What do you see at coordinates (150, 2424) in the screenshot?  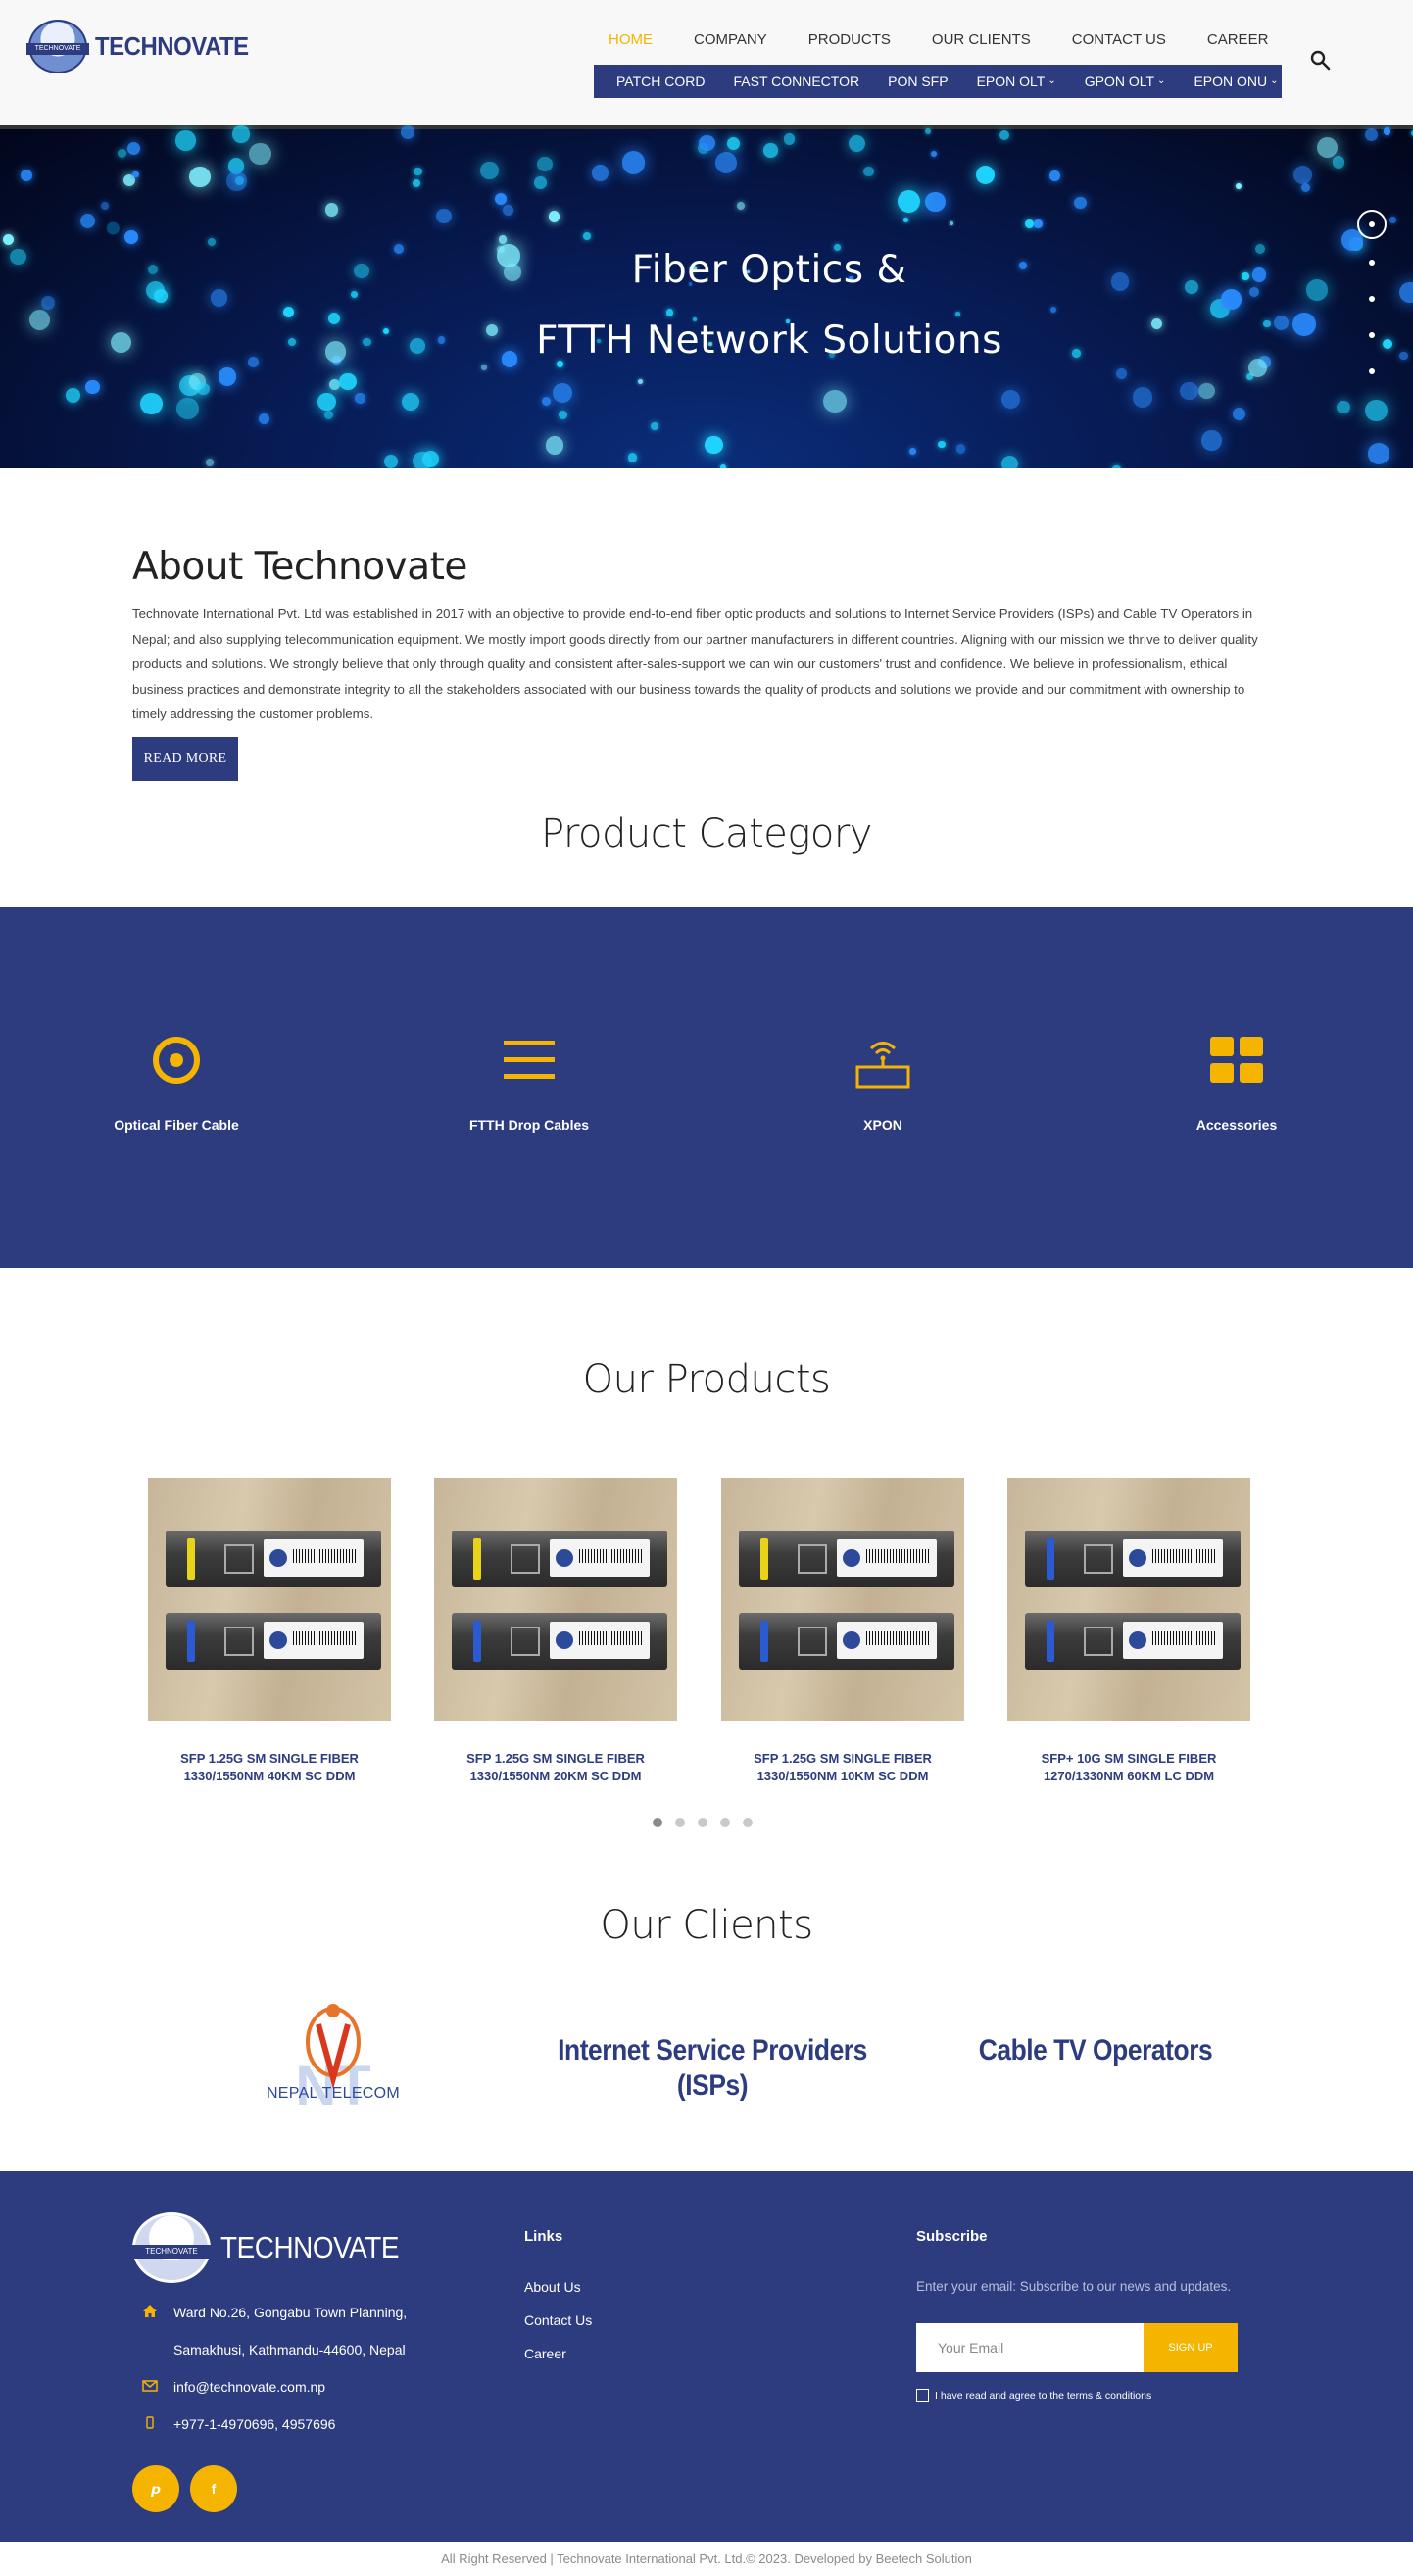 I see `phone-icon` at bounding box center [150, 2424].